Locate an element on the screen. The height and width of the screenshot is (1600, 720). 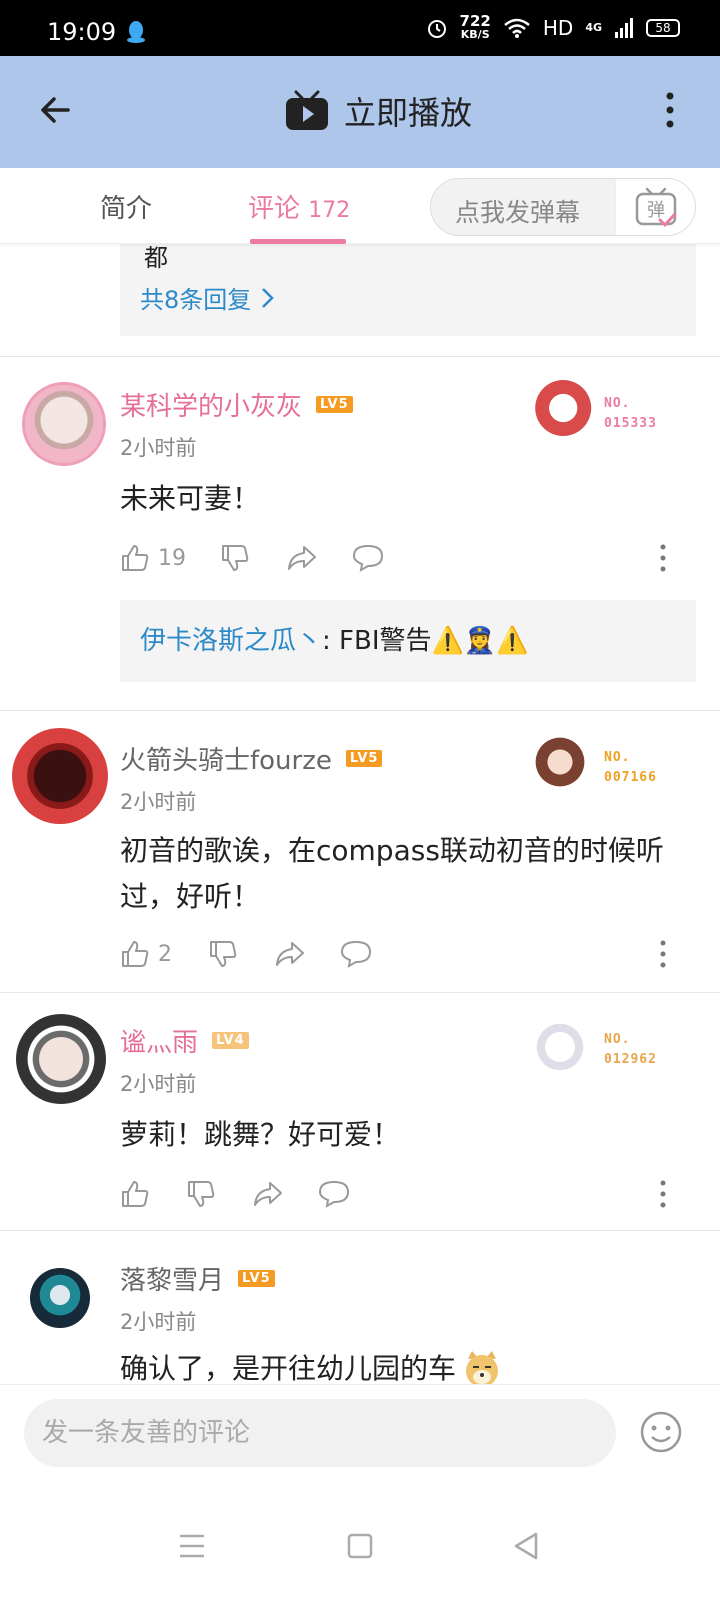
page-title: 立即播放 is located at coordinates (408, 113).